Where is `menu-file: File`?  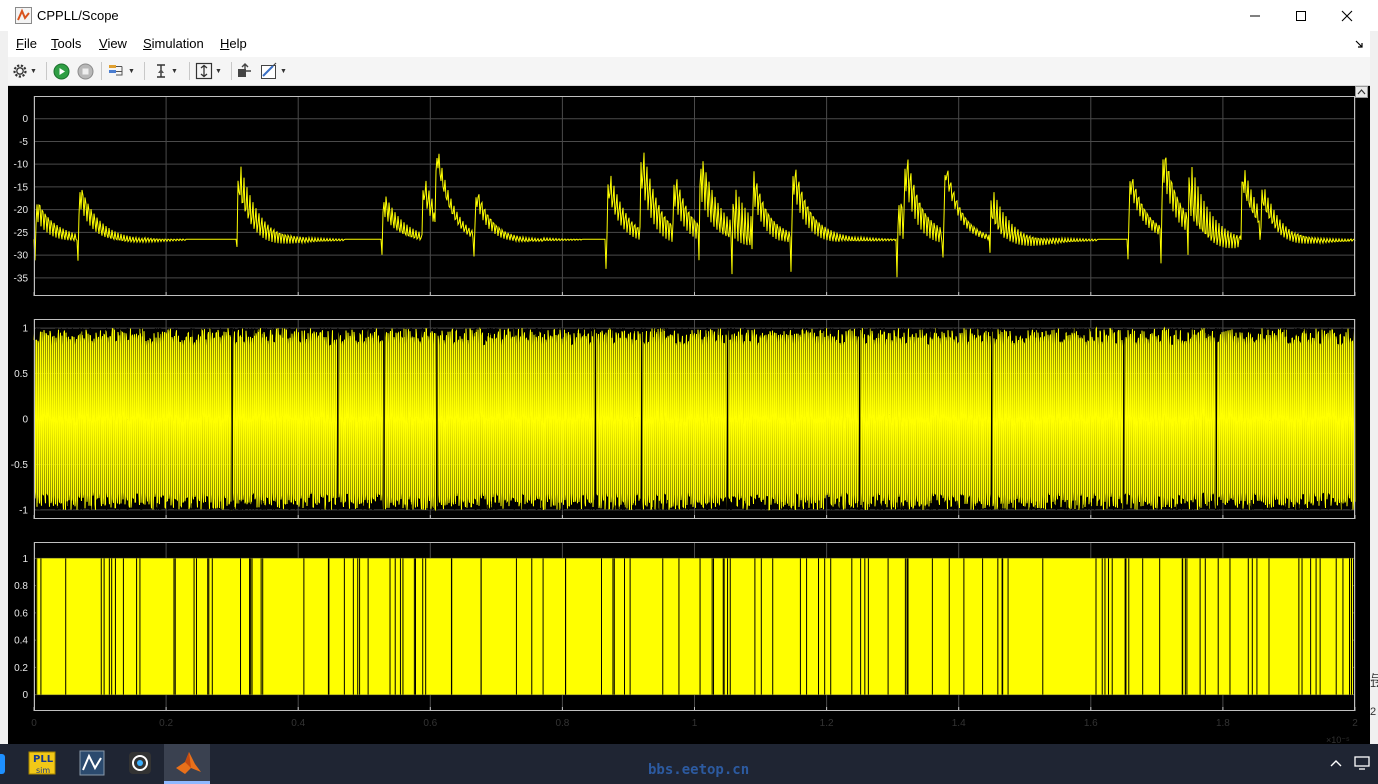
menu-file: File is located at coordinates (26, 43).